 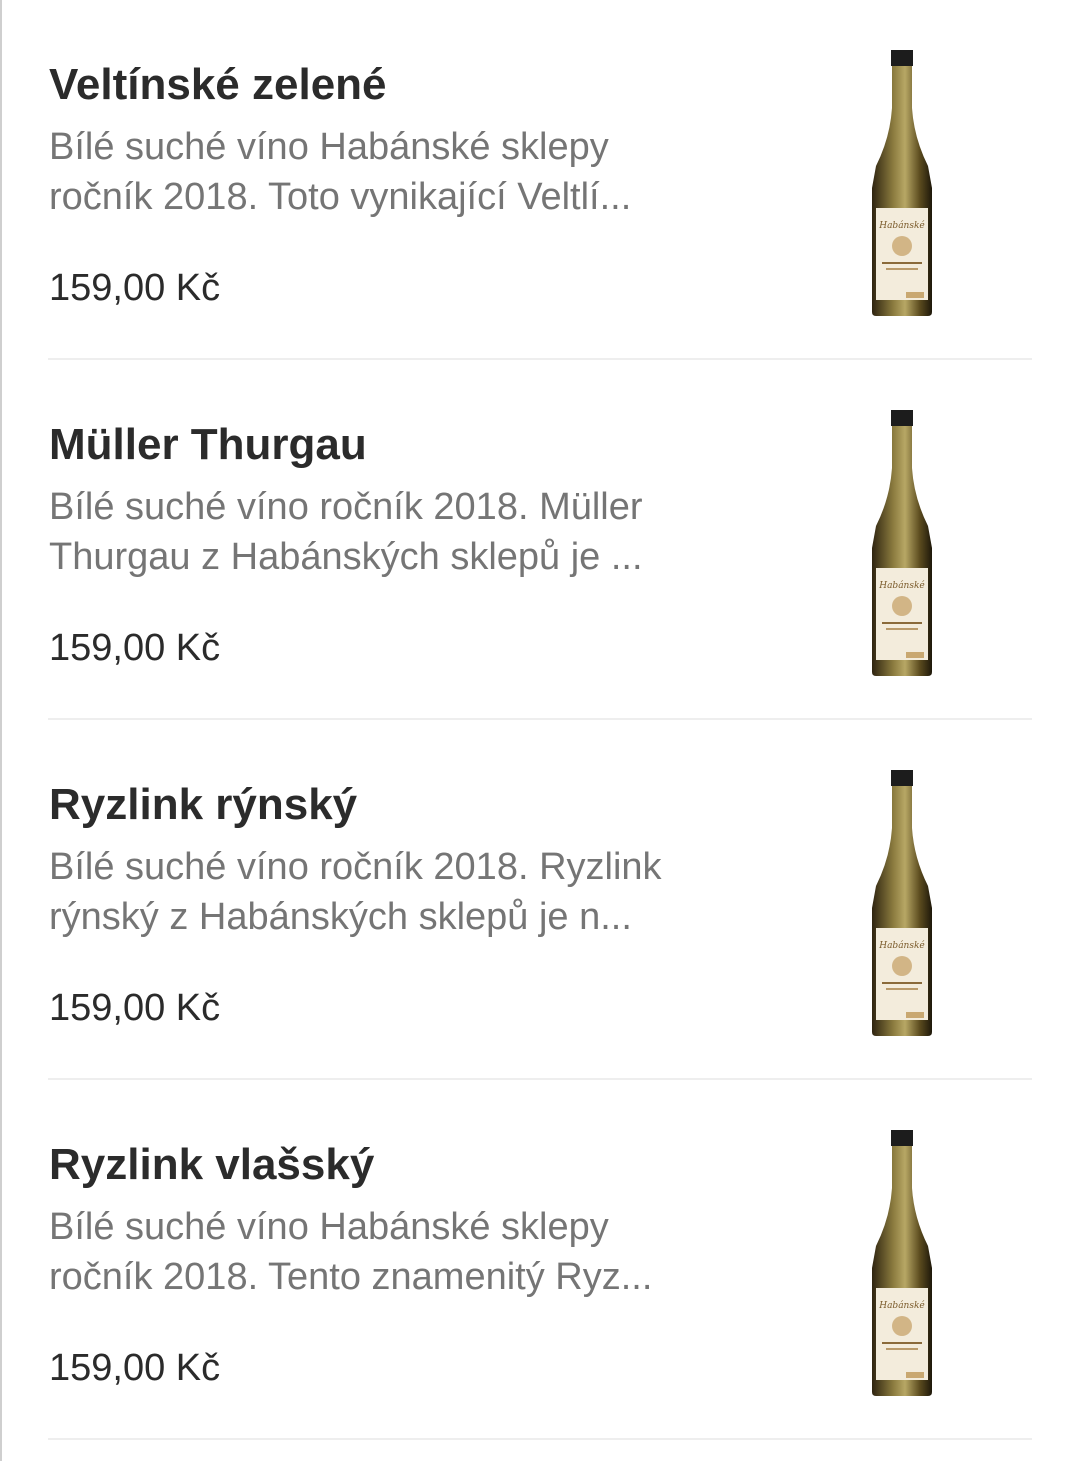 What do you see at coordinates (203, 804) in the screenshot?
I see `product-title: Ryzlink rýnský` at bounding box center [203, 804].